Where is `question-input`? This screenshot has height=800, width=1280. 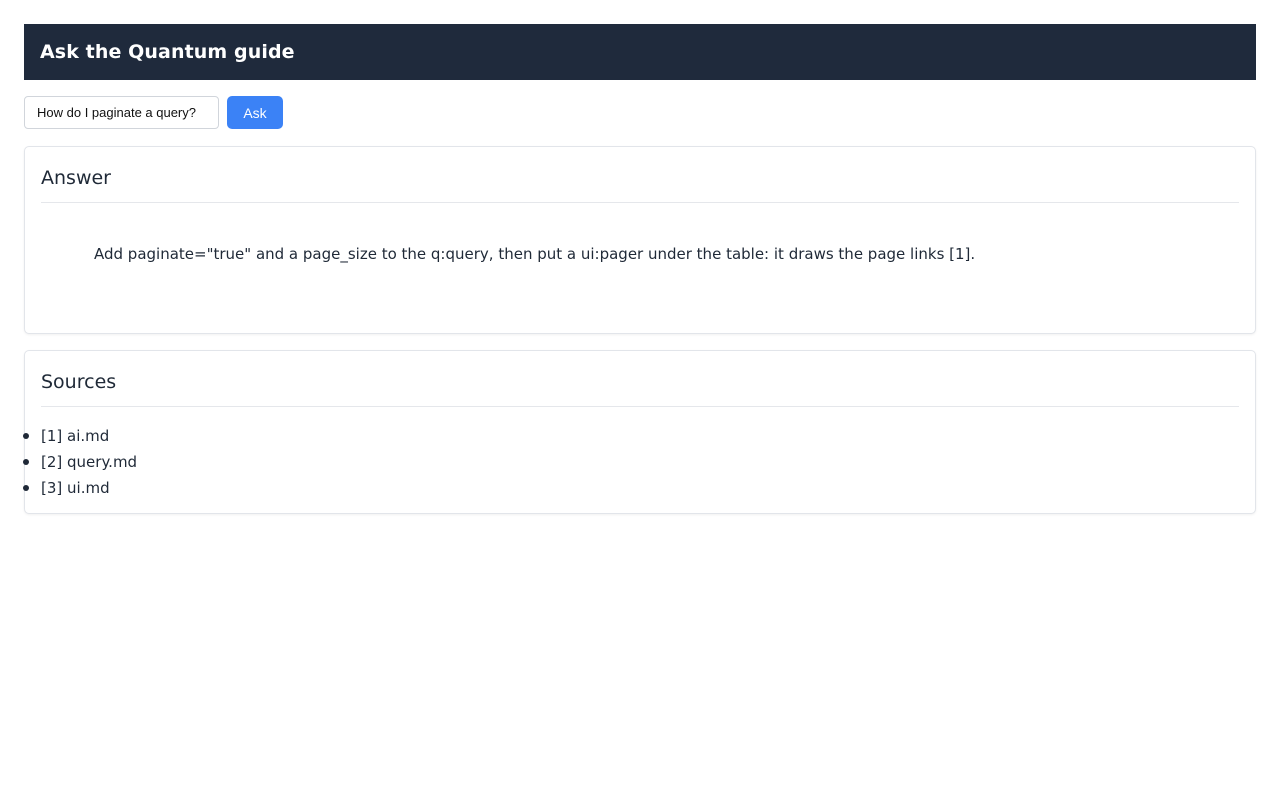
question-input is located at coordinates (121, 112).